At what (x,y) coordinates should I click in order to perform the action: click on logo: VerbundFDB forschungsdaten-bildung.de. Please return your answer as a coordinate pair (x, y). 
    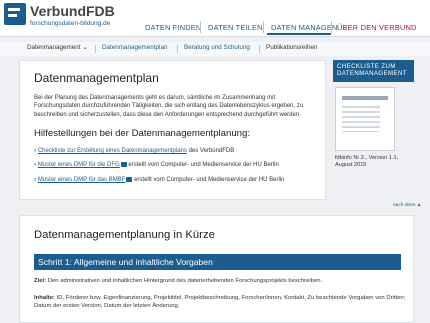
    Looking at the image, I should click on (59, 18).